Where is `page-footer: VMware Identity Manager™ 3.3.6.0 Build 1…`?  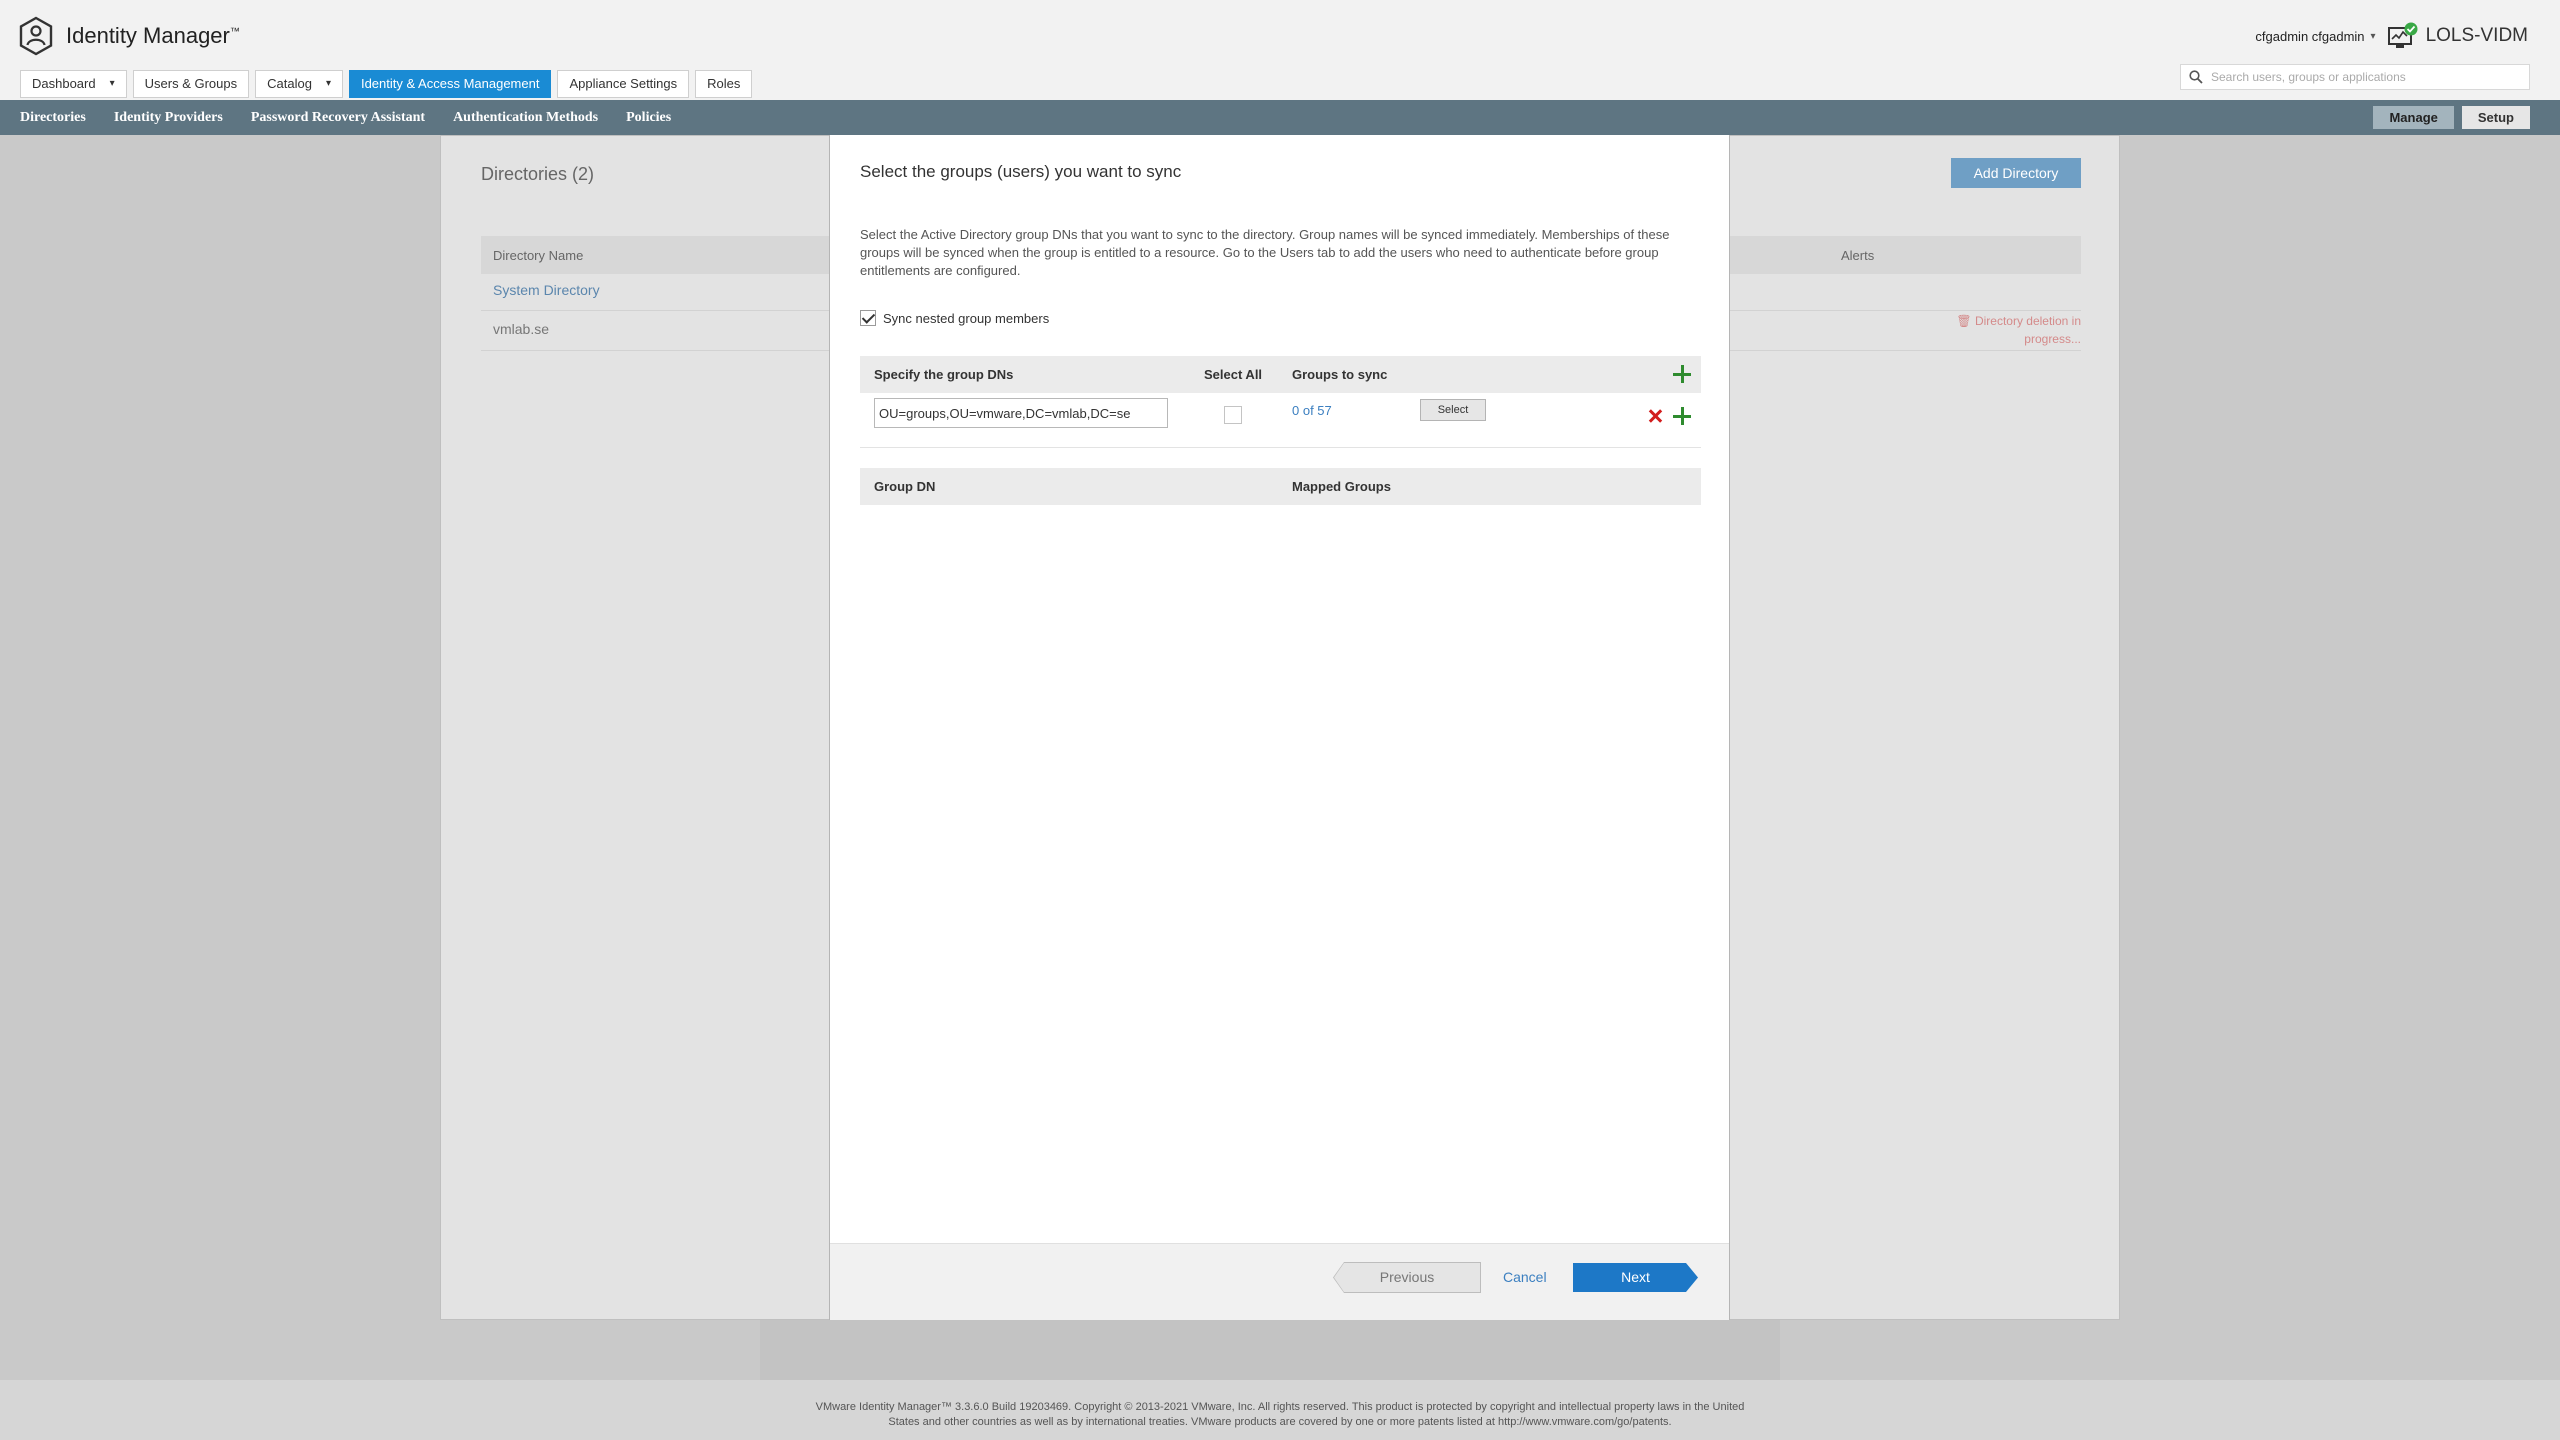 page-footer: VMware Identity Manager™ 3.3.6.0 Build 1… is located at coordinates (1280, 1410).